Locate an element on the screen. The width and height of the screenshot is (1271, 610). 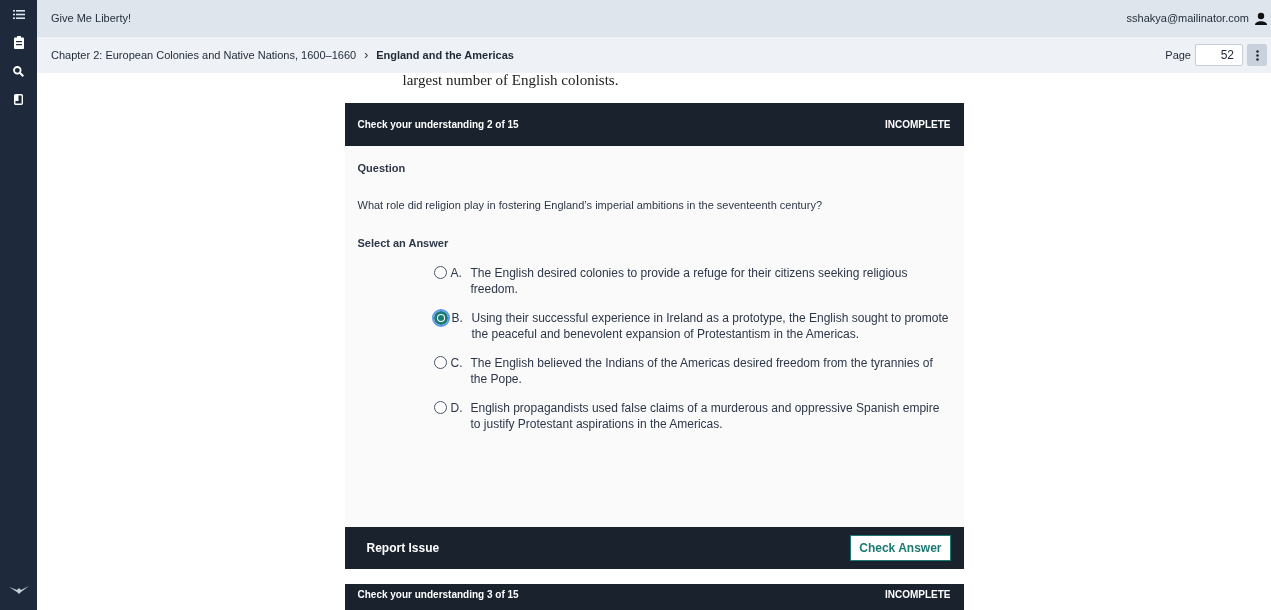
option-letter: A. is located at coordinates (456, 272).